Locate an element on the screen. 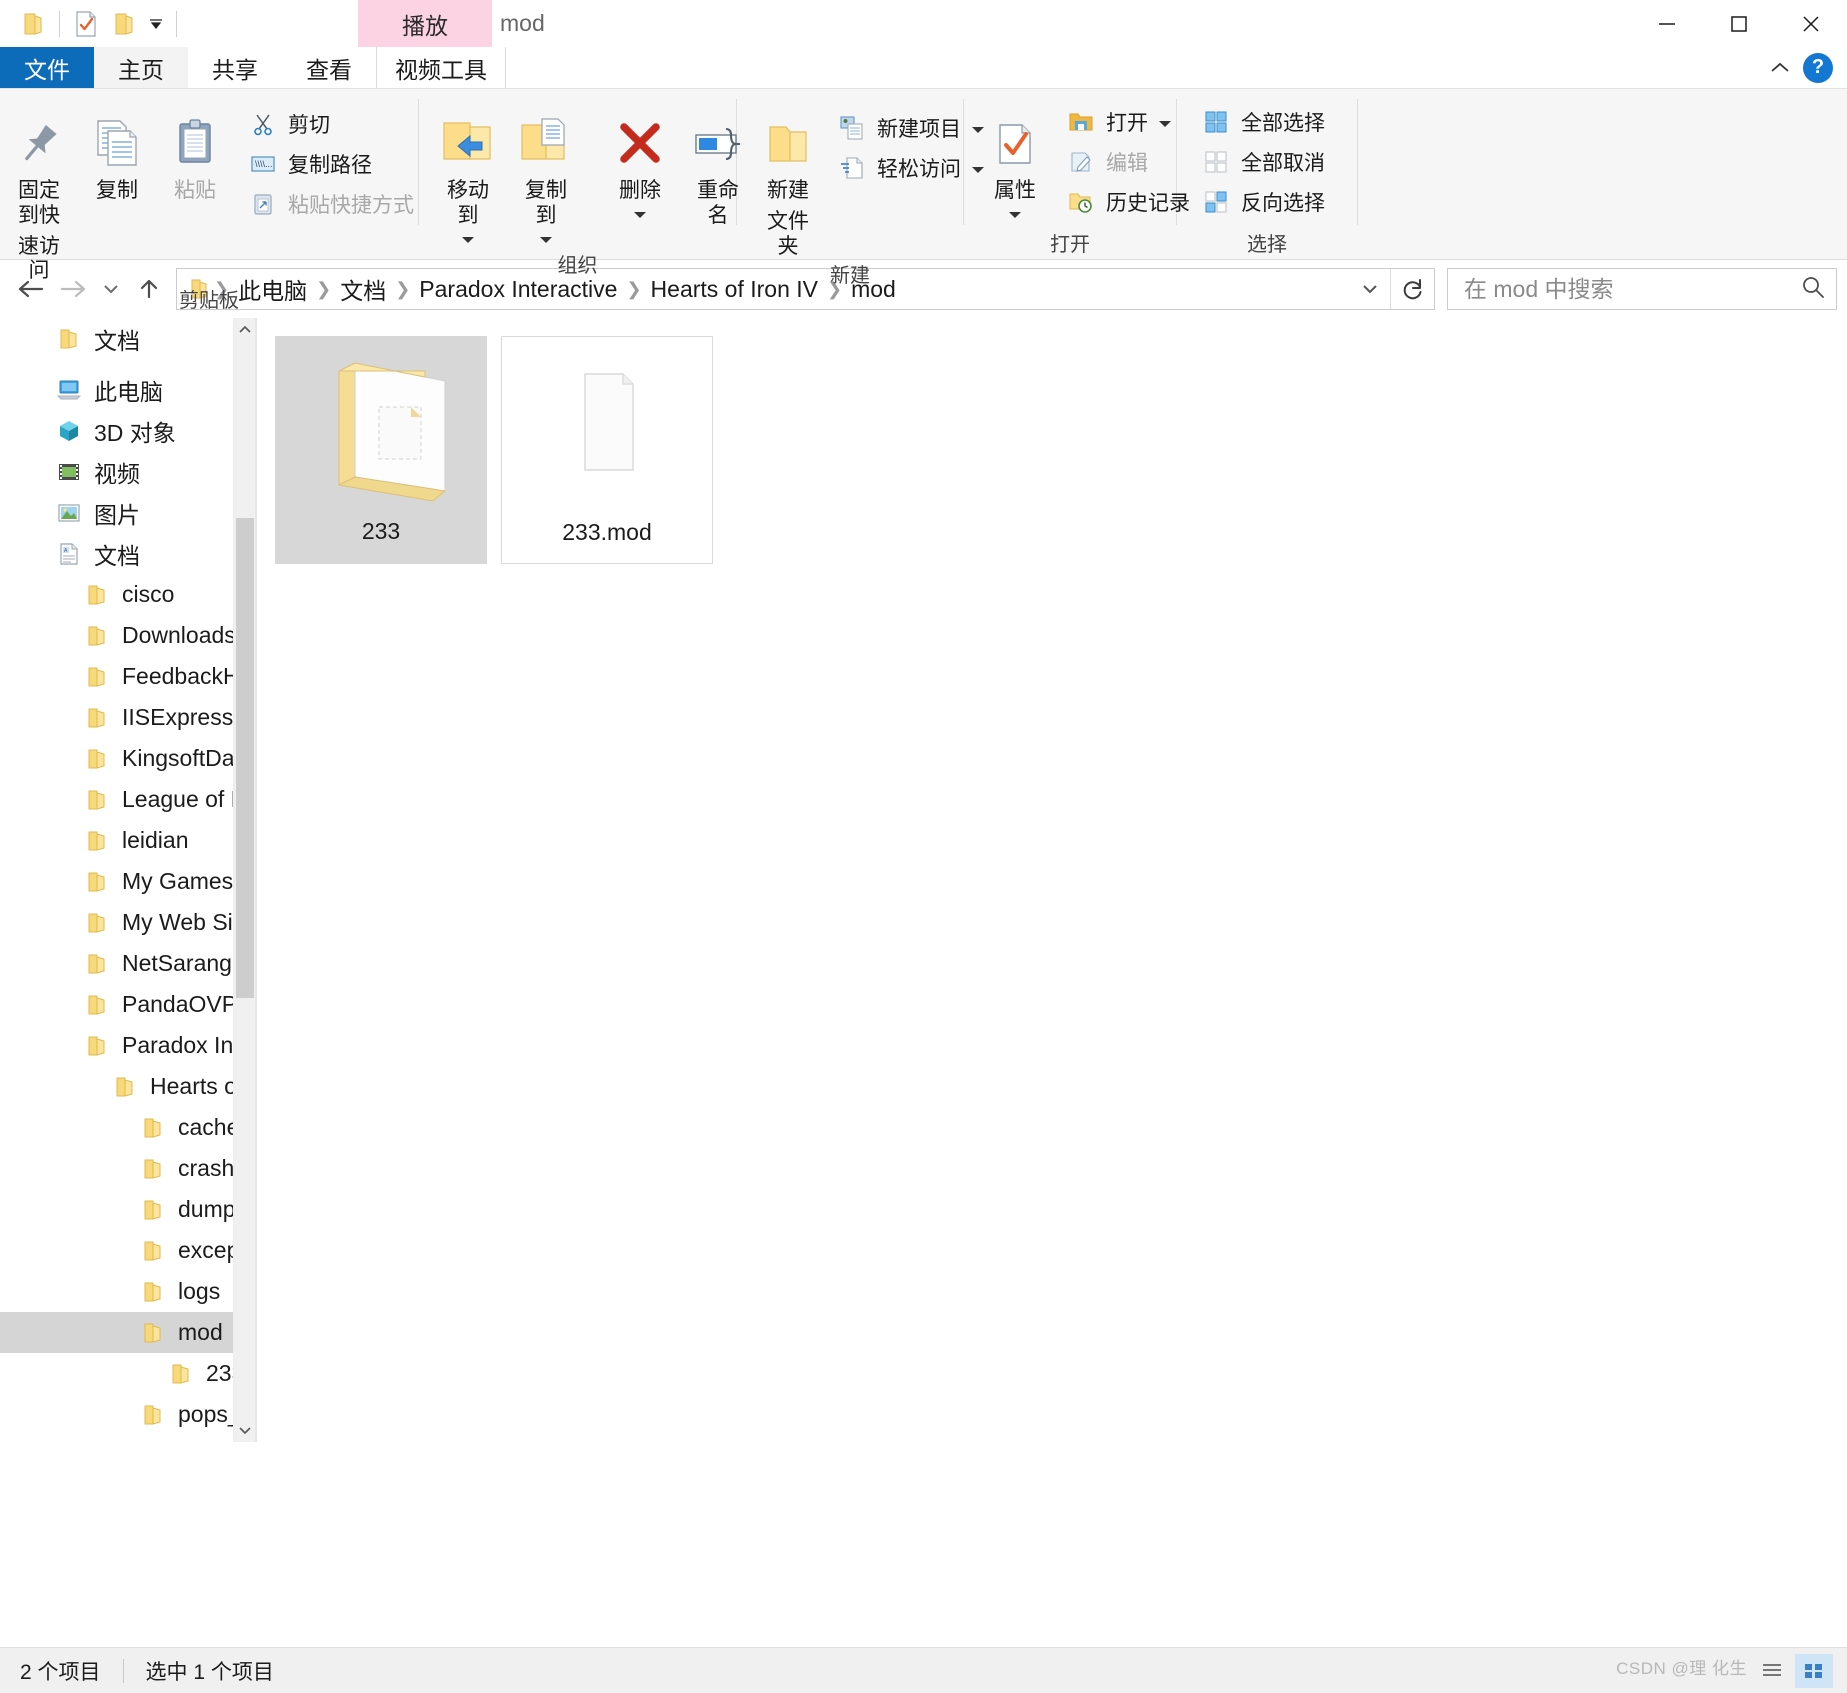  maximize-button is located at coordinates (1739, 23).